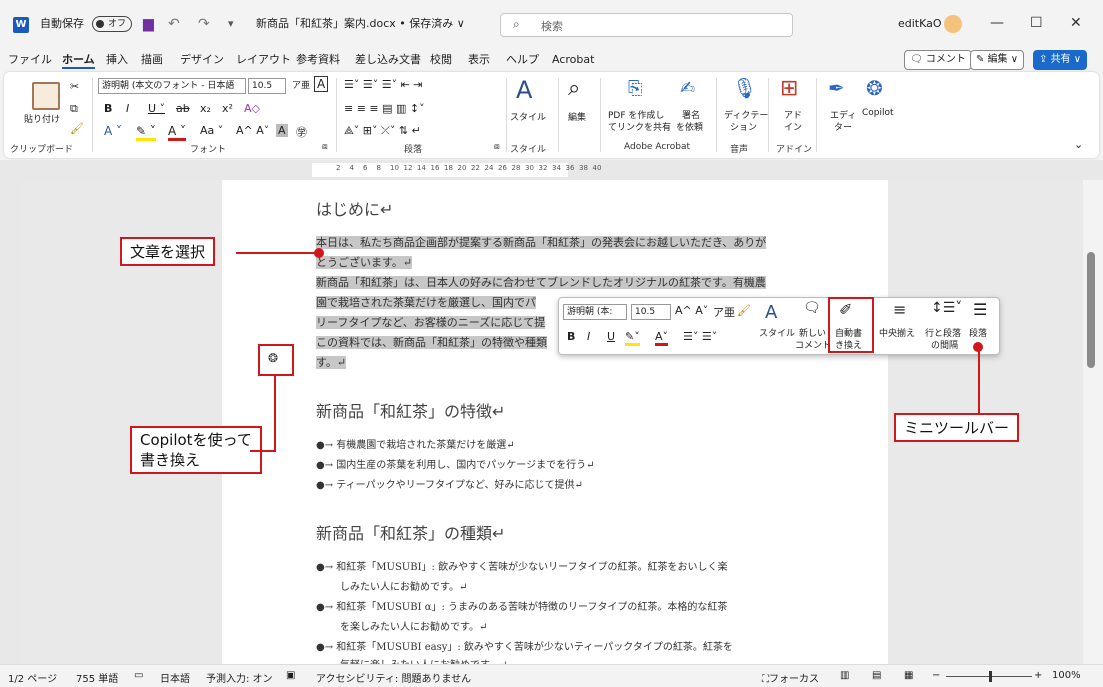 The height and width of the screenshot is (687, 1103). I want to click on dictate-label-2: ション, so click(743, 126).